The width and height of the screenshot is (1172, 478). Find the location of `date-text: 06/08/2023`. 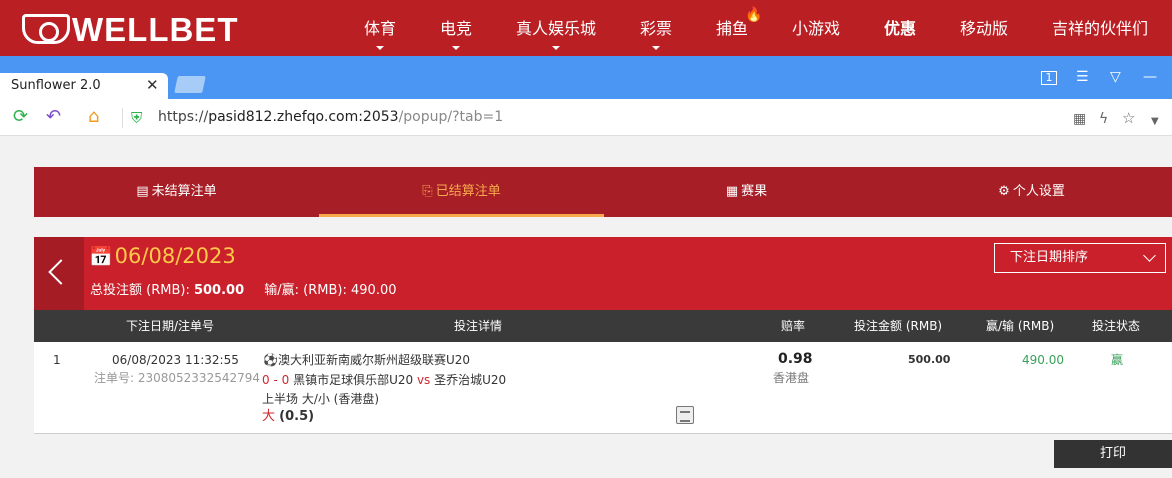

date-text: 06/08/2023 is located at coordinates (175, 256).